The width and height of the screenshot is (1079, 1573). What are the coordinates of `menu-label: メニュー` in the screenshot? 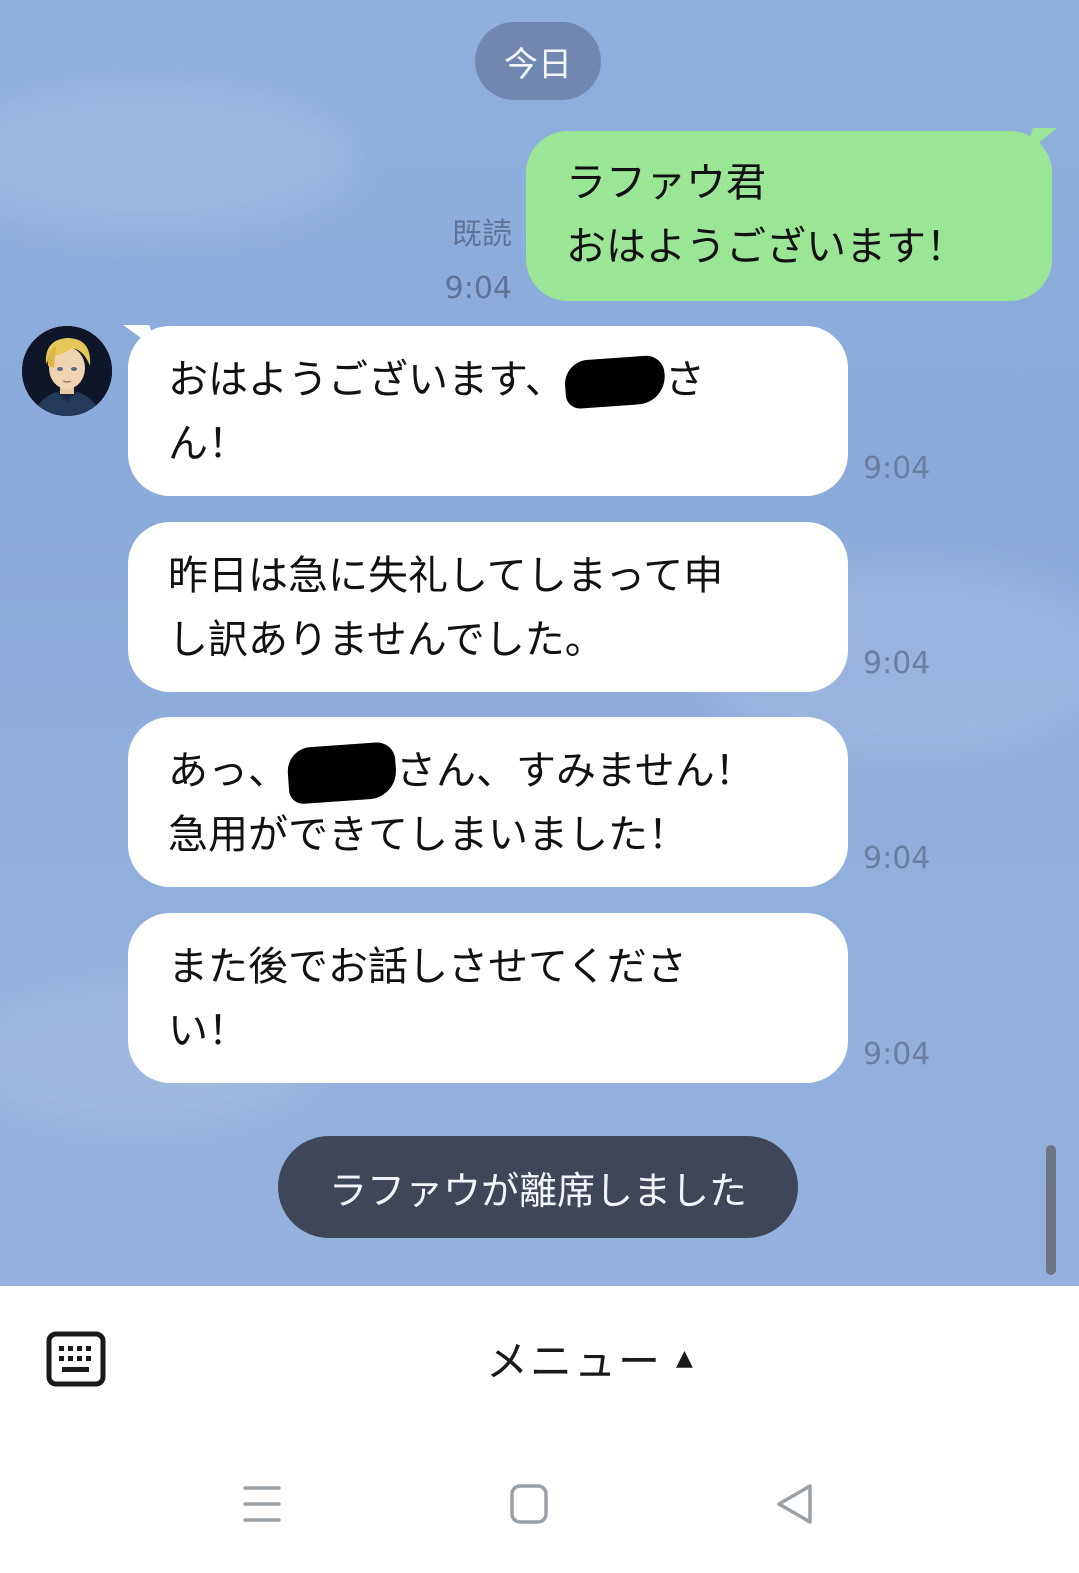 It's located at (574, 1361).